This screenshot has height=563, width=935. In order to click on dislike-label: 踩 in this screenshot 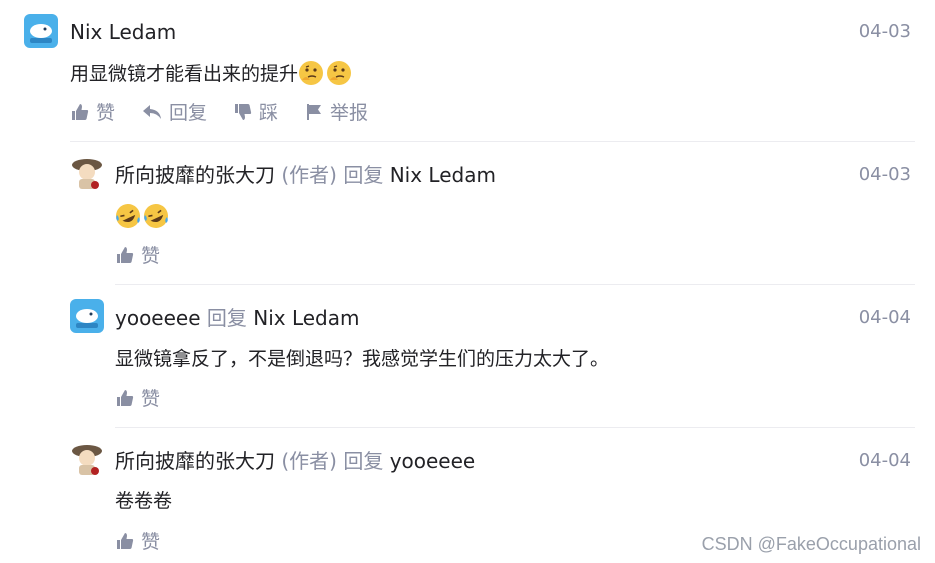, I will do `click(269, 113)`.